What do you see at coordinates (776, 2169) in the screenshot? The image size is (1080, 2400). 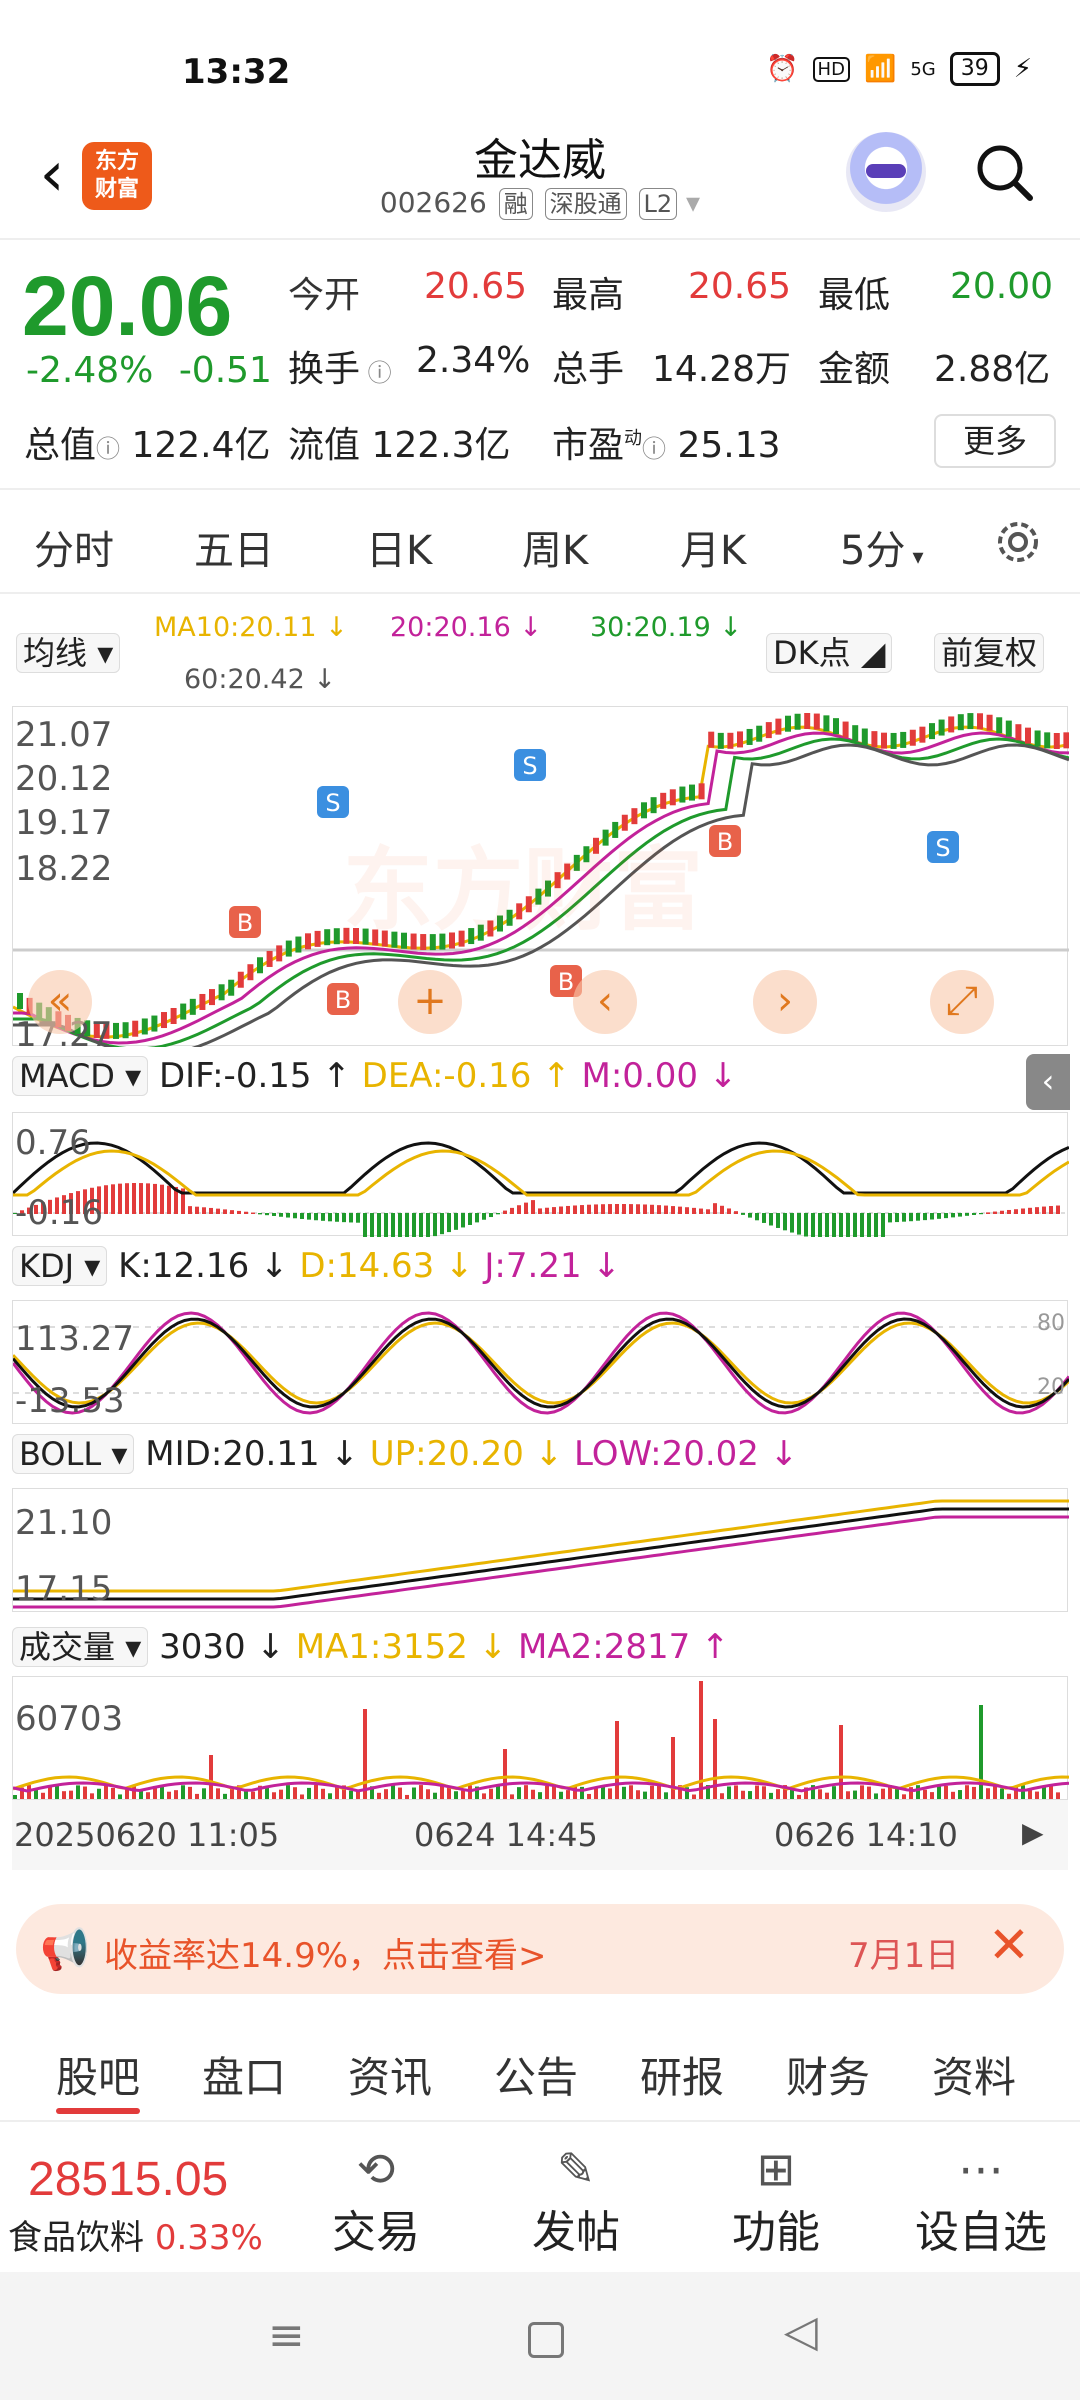 I see `grid-icon: ⊞` at bounding box center [776, 2169].